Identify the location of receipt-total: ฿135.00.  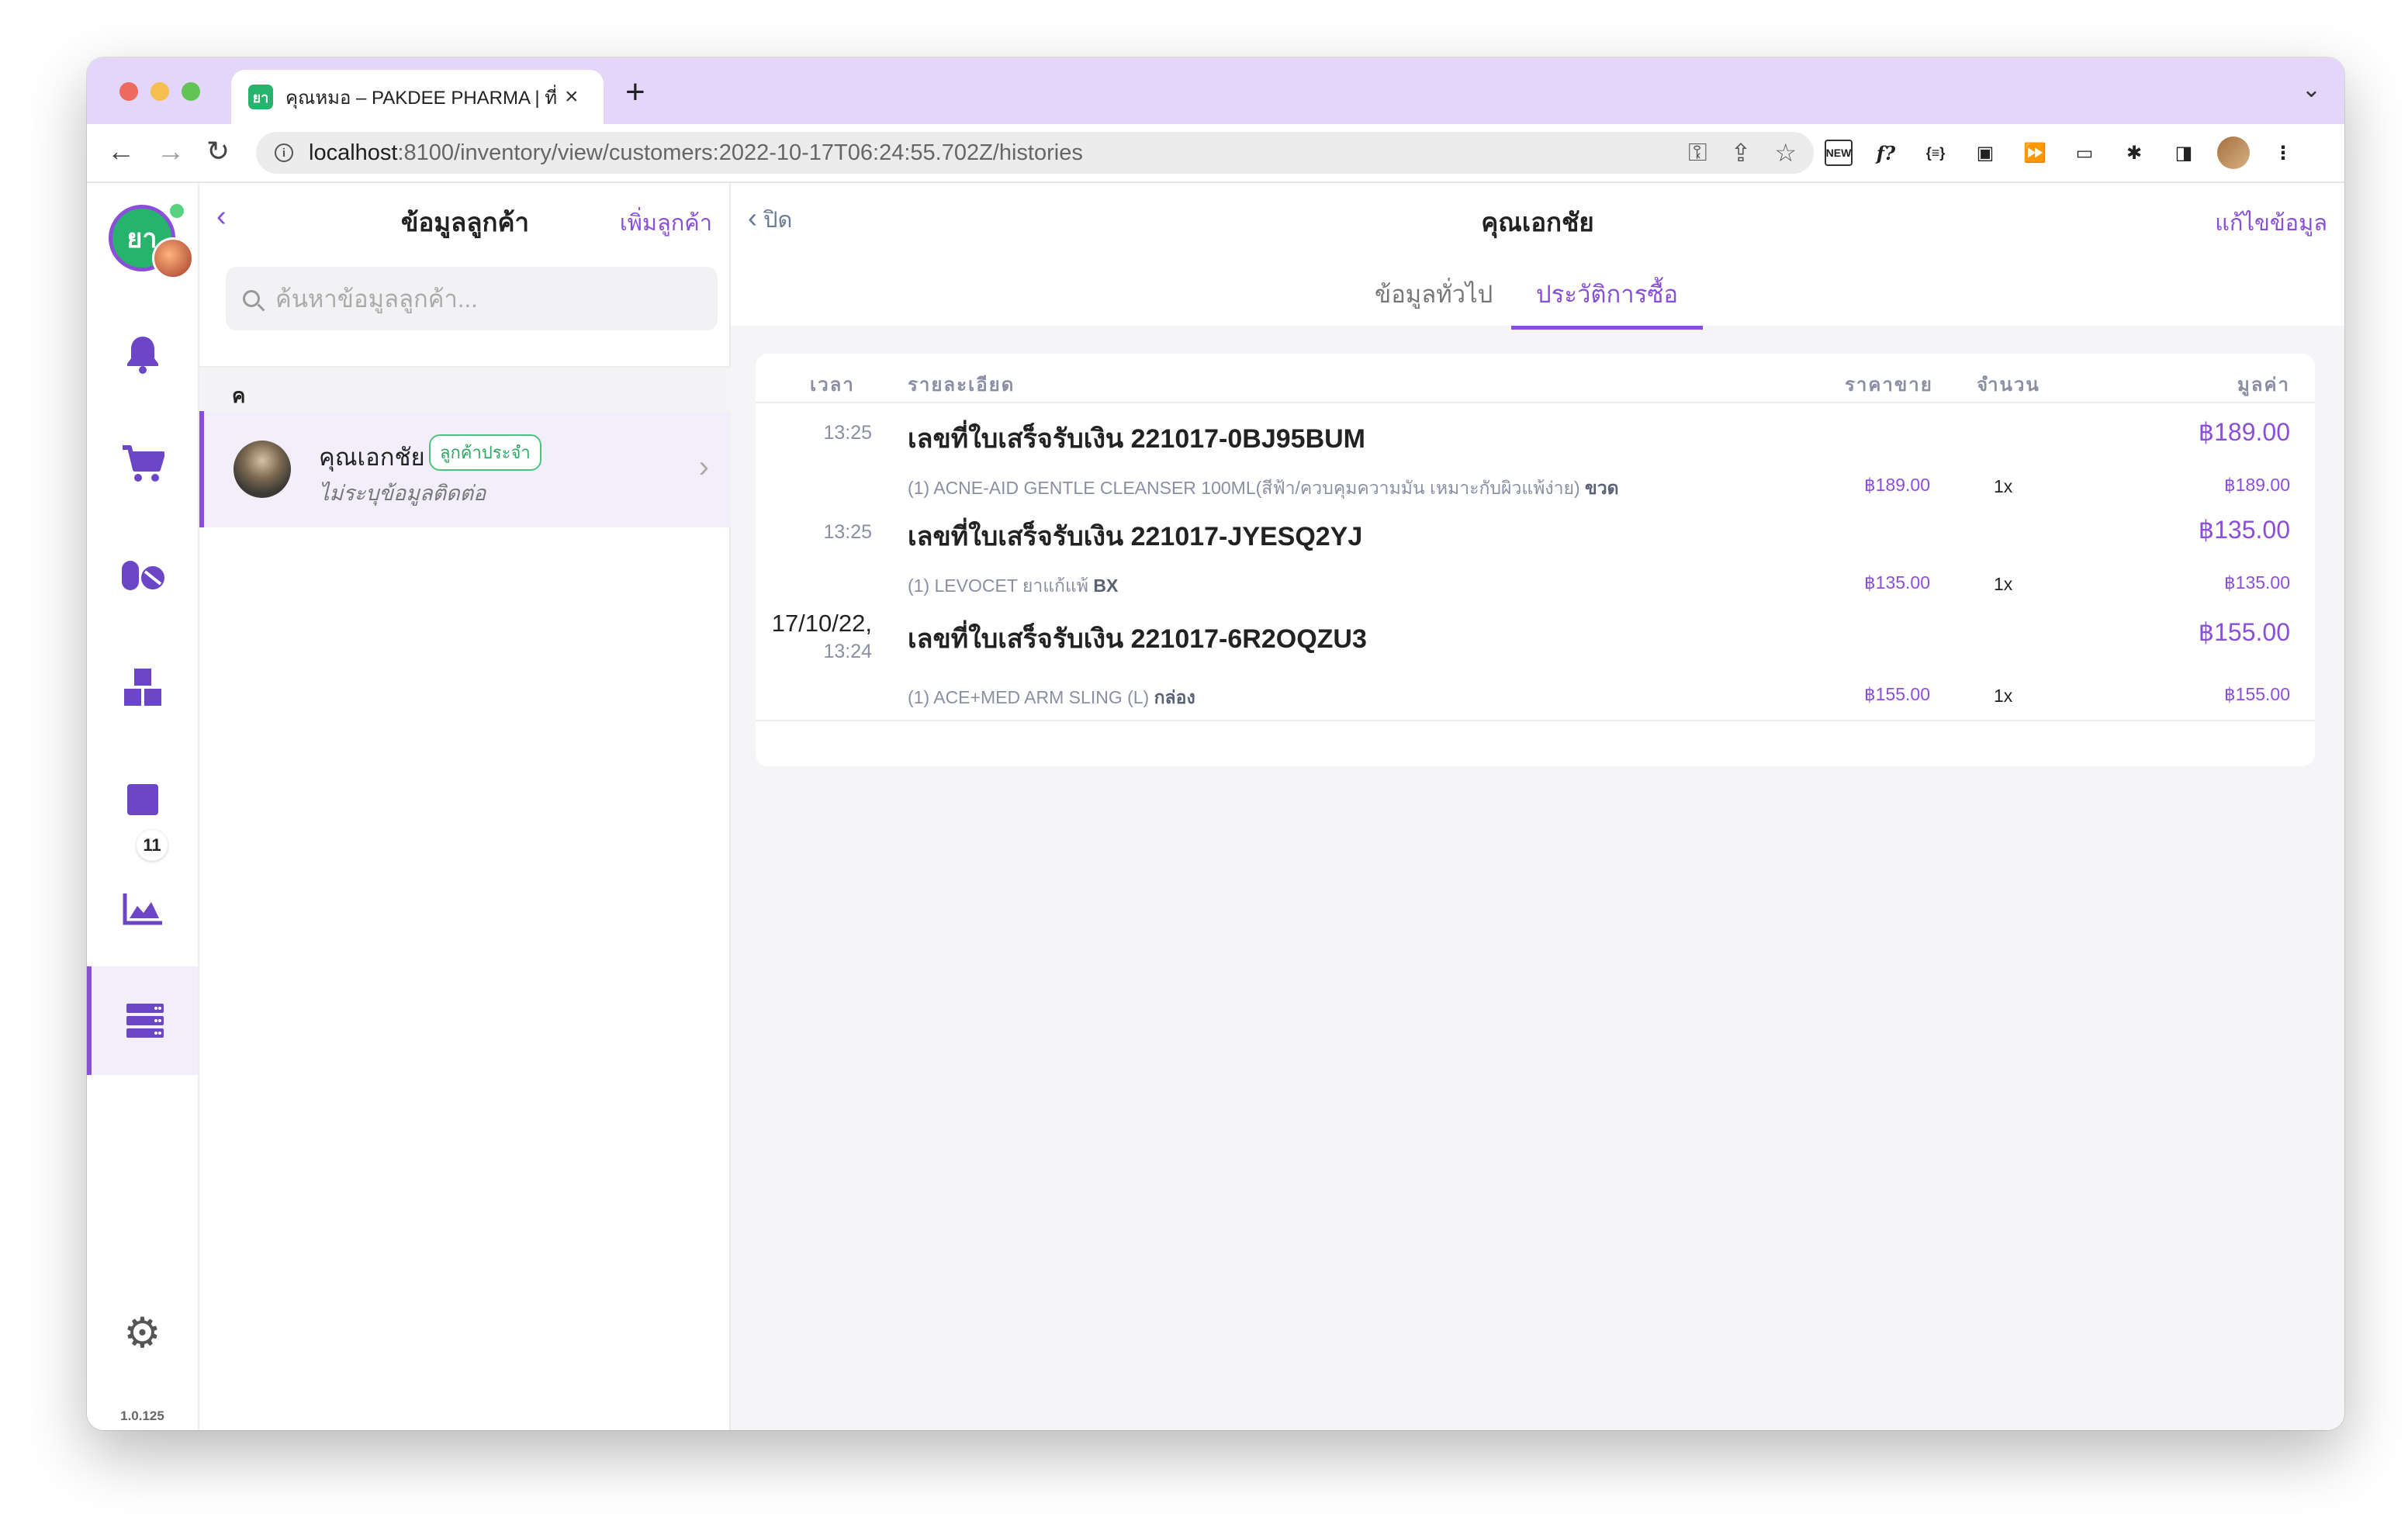
(2244, 530).